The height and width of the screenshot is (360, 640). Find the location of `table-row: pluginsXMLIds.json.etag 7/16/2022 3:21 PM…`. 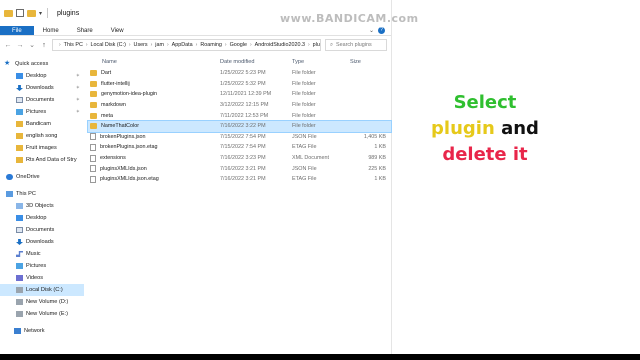

table-row: pluginsXMLIds.json.etag 7/16/2022 3:21 PM… is located at coordinates (239, 179).